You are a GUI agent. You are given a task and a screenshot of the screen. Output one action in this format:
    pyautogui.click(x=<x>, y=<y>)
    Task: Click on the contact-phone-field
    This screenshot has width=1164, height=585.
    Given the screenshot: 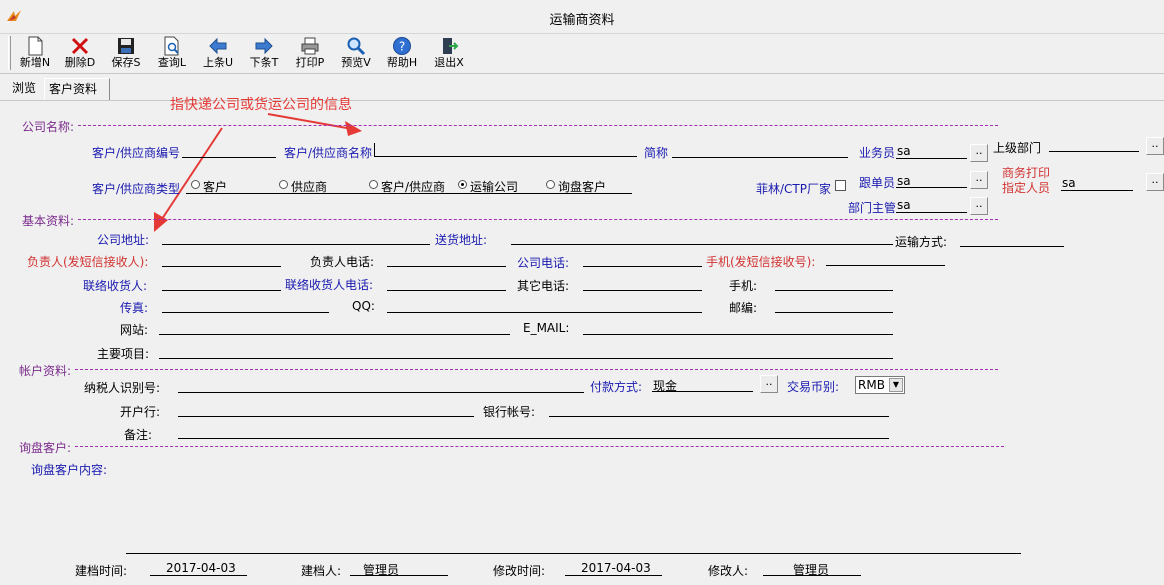 What is the action you would take?
    pyautogui.click(x=446, y=290)
    